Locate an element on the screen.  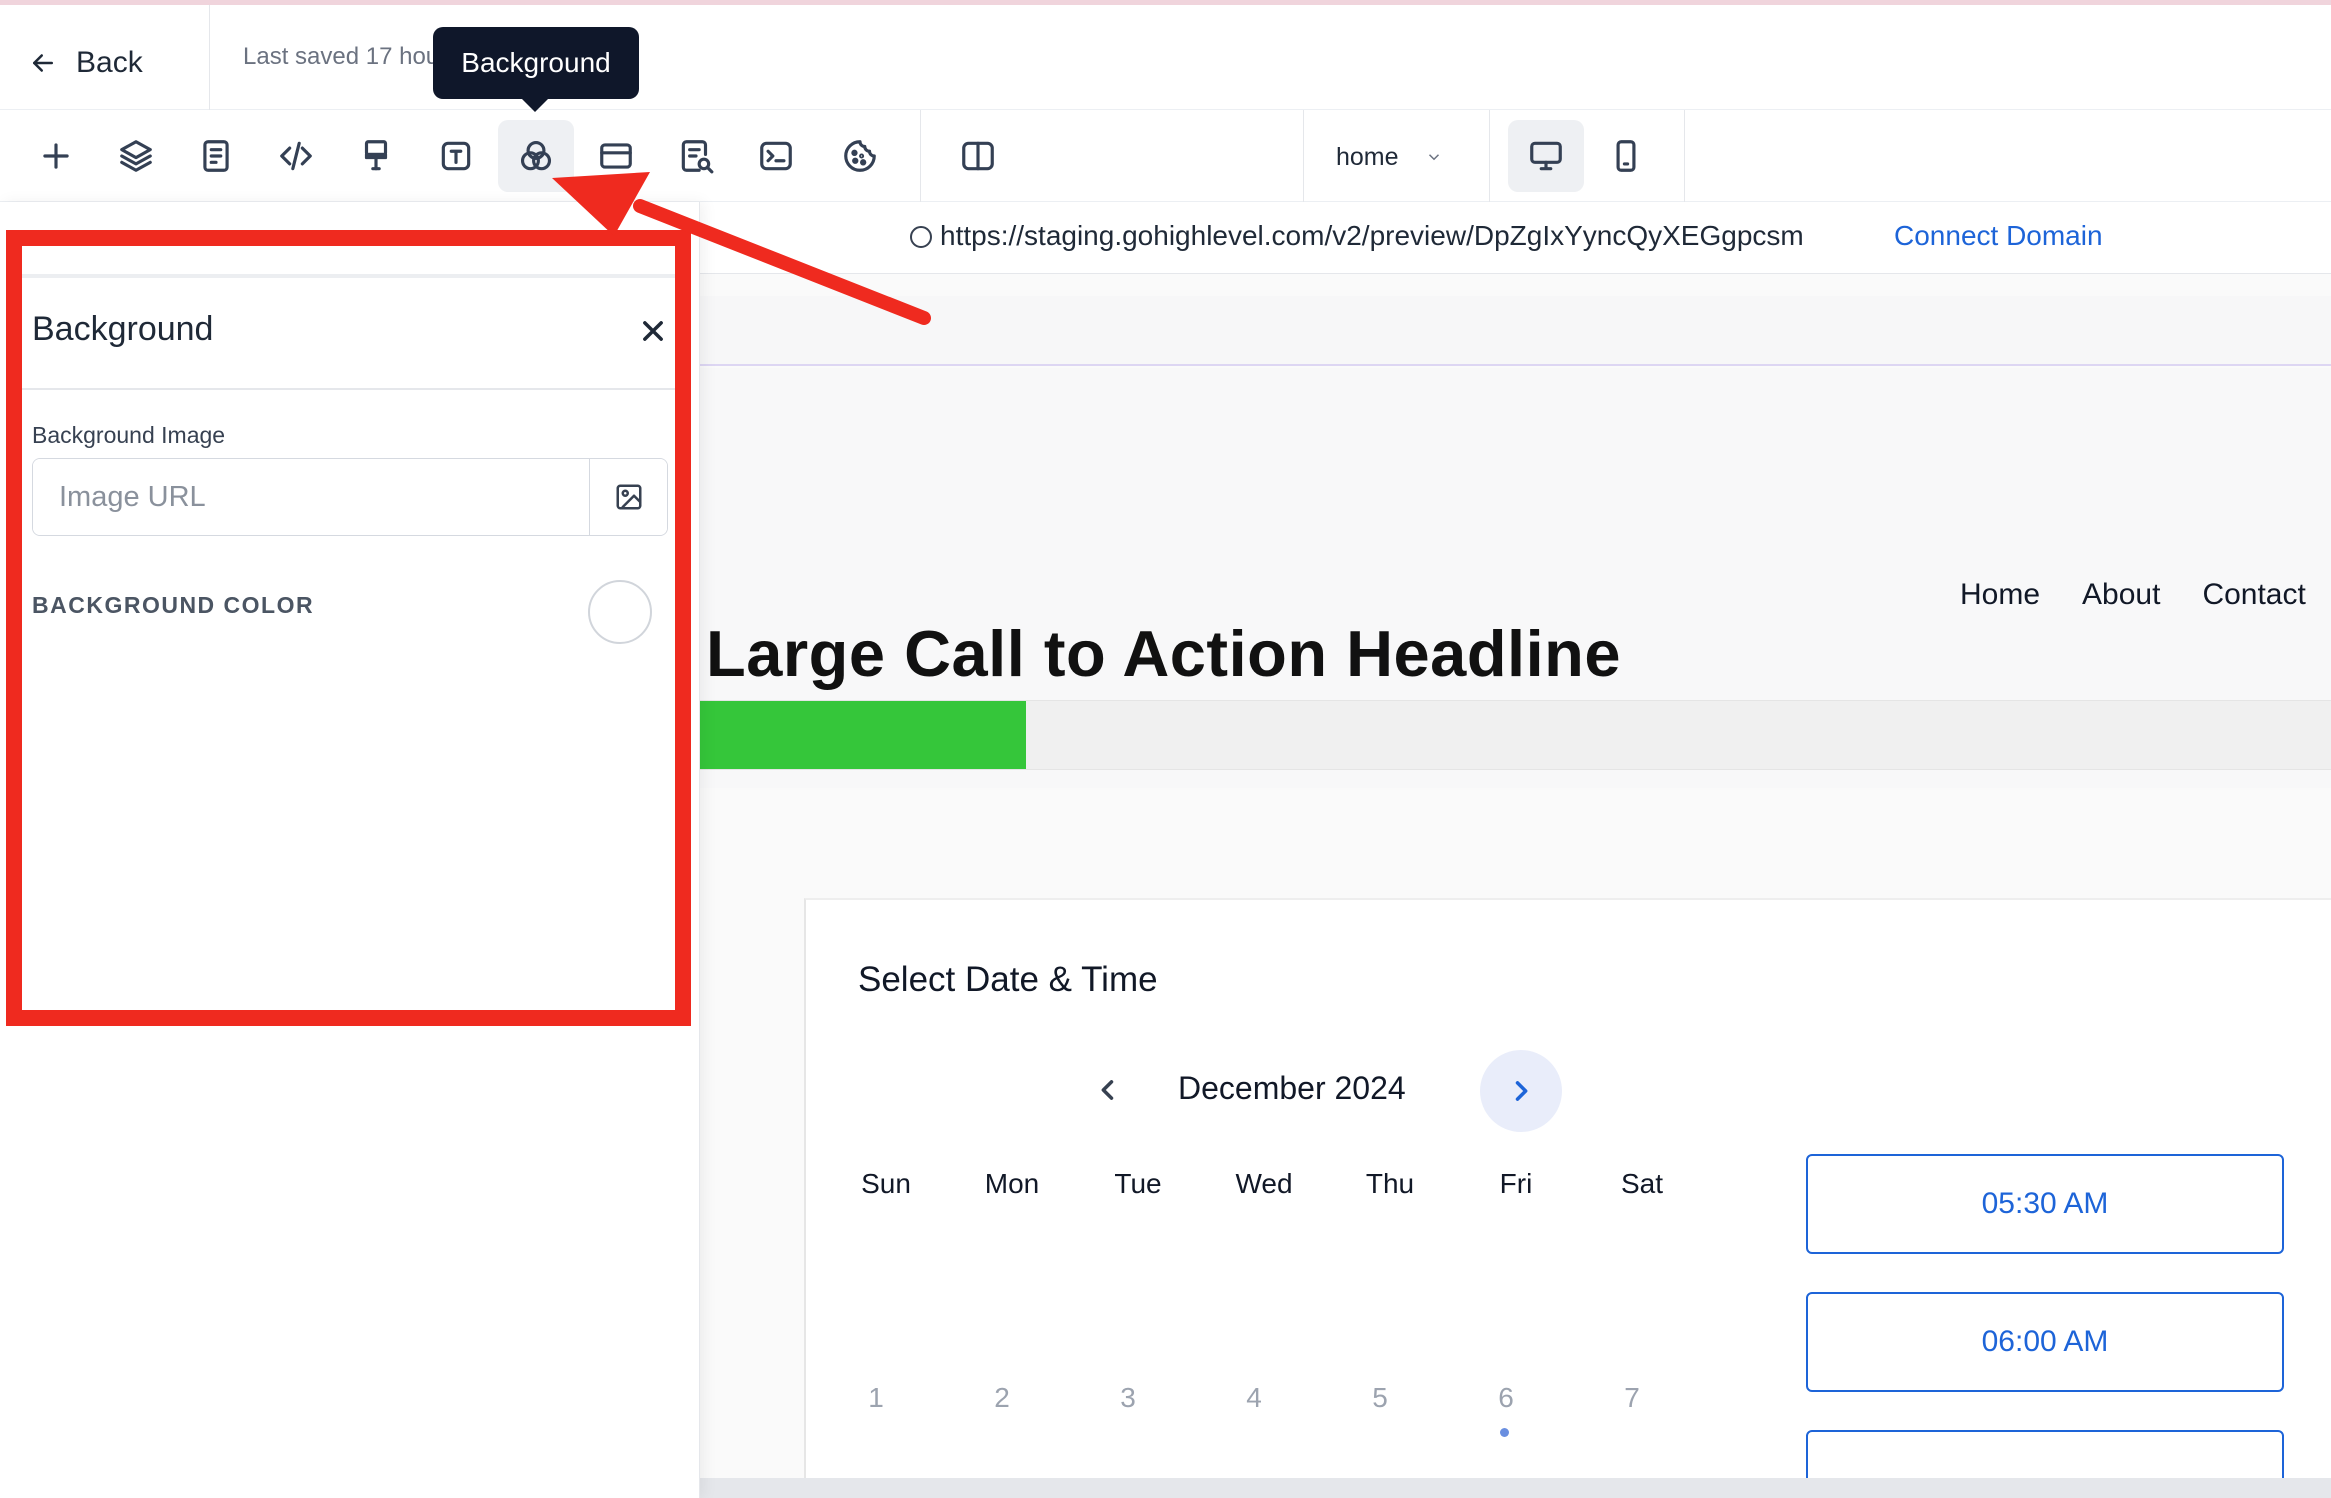
back-label: Back is located at coordinates (109, 62).